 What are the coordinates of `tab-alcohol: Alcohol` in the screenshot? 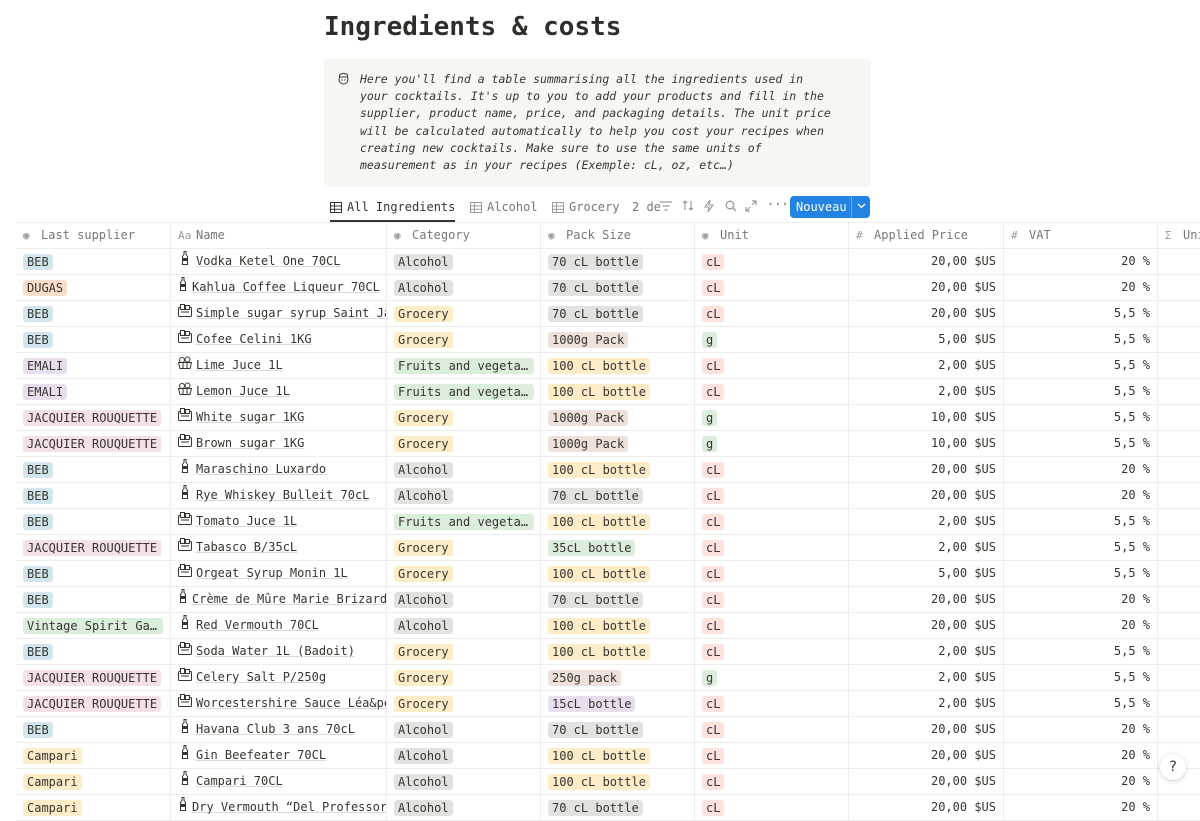 It's located at (504, 209).